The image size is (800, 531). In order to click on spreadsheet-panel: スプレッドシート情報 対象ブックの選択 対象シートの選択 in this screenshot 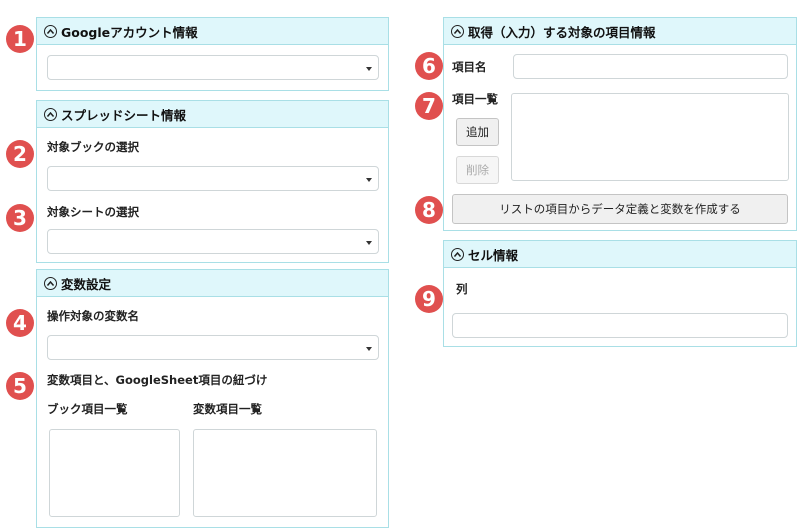, I will do `click(212, 181)`.